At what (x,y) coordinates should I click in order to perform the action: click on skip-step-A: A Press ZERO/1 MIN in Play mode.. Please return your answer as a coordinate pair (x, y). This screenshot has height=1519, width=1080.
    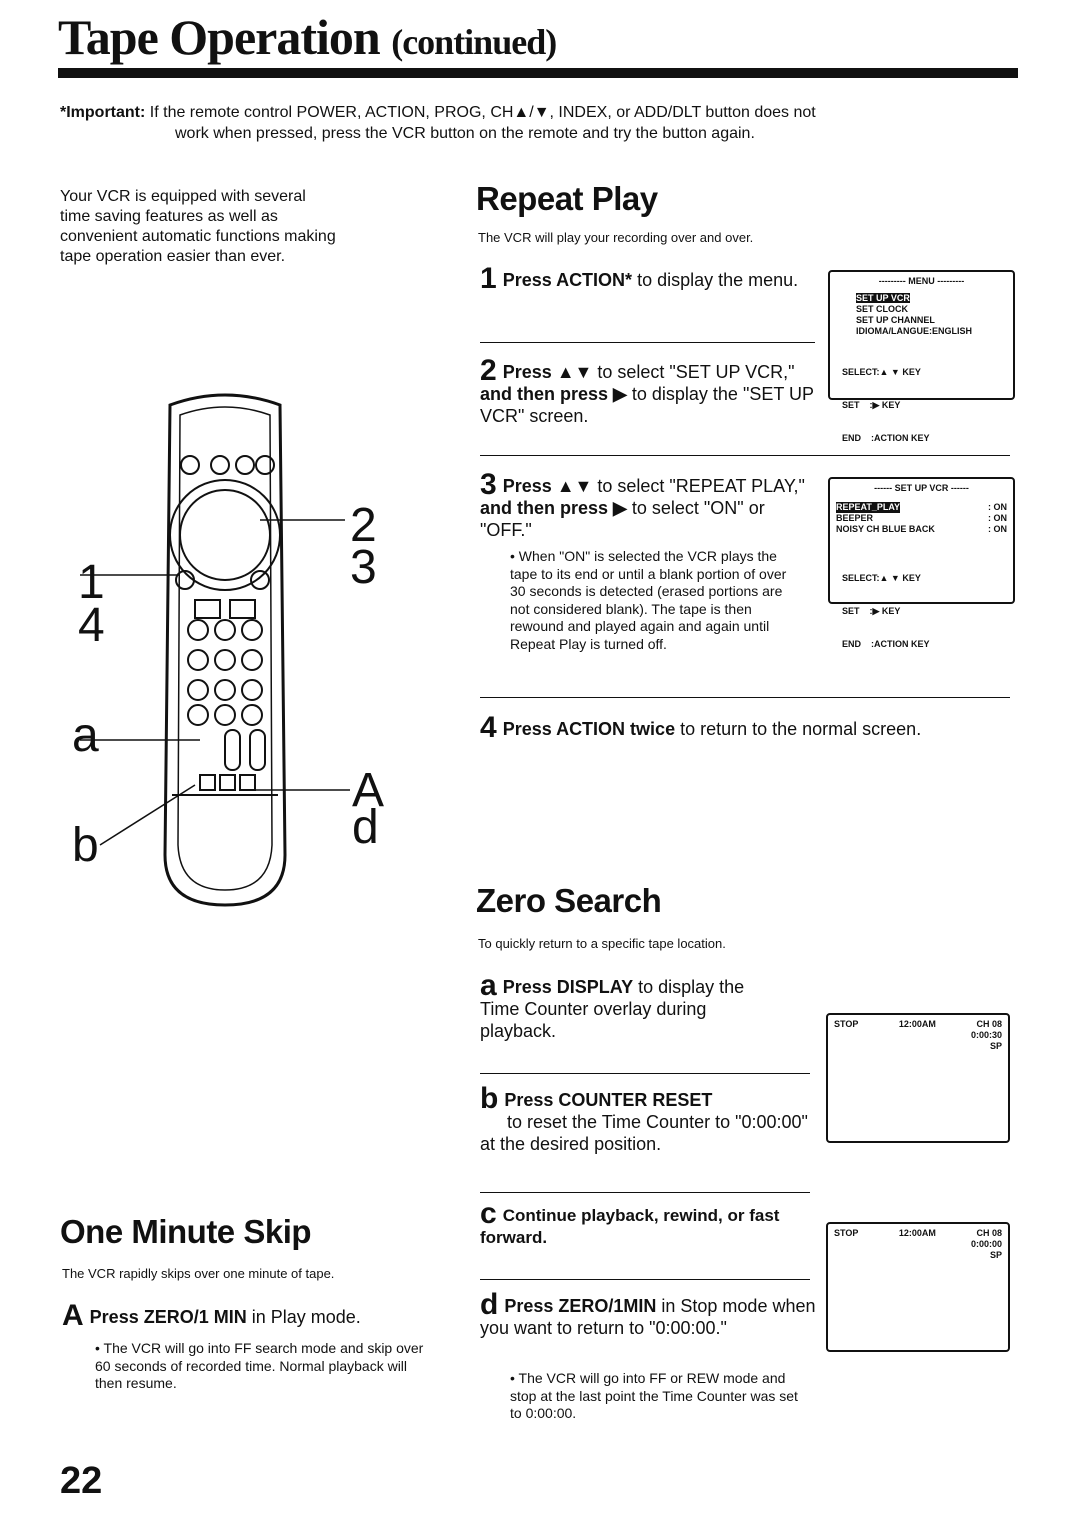
    Looking at the image, I should click on (252, 1316).